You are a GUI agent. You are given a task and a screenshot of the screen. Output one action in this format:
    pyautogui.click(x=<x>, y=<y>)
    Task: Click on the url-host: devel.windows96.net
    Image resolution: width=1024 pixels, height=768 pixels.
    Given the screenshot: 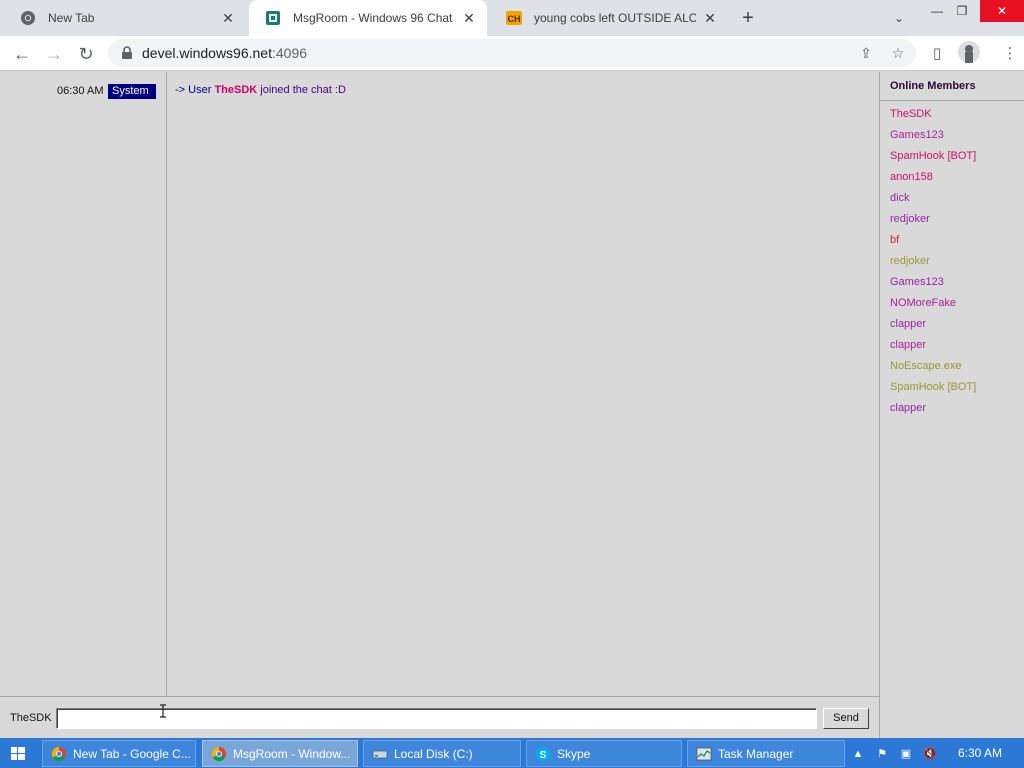 What is the action you would take?
    pyautogui.click(x=207, y=53)
    